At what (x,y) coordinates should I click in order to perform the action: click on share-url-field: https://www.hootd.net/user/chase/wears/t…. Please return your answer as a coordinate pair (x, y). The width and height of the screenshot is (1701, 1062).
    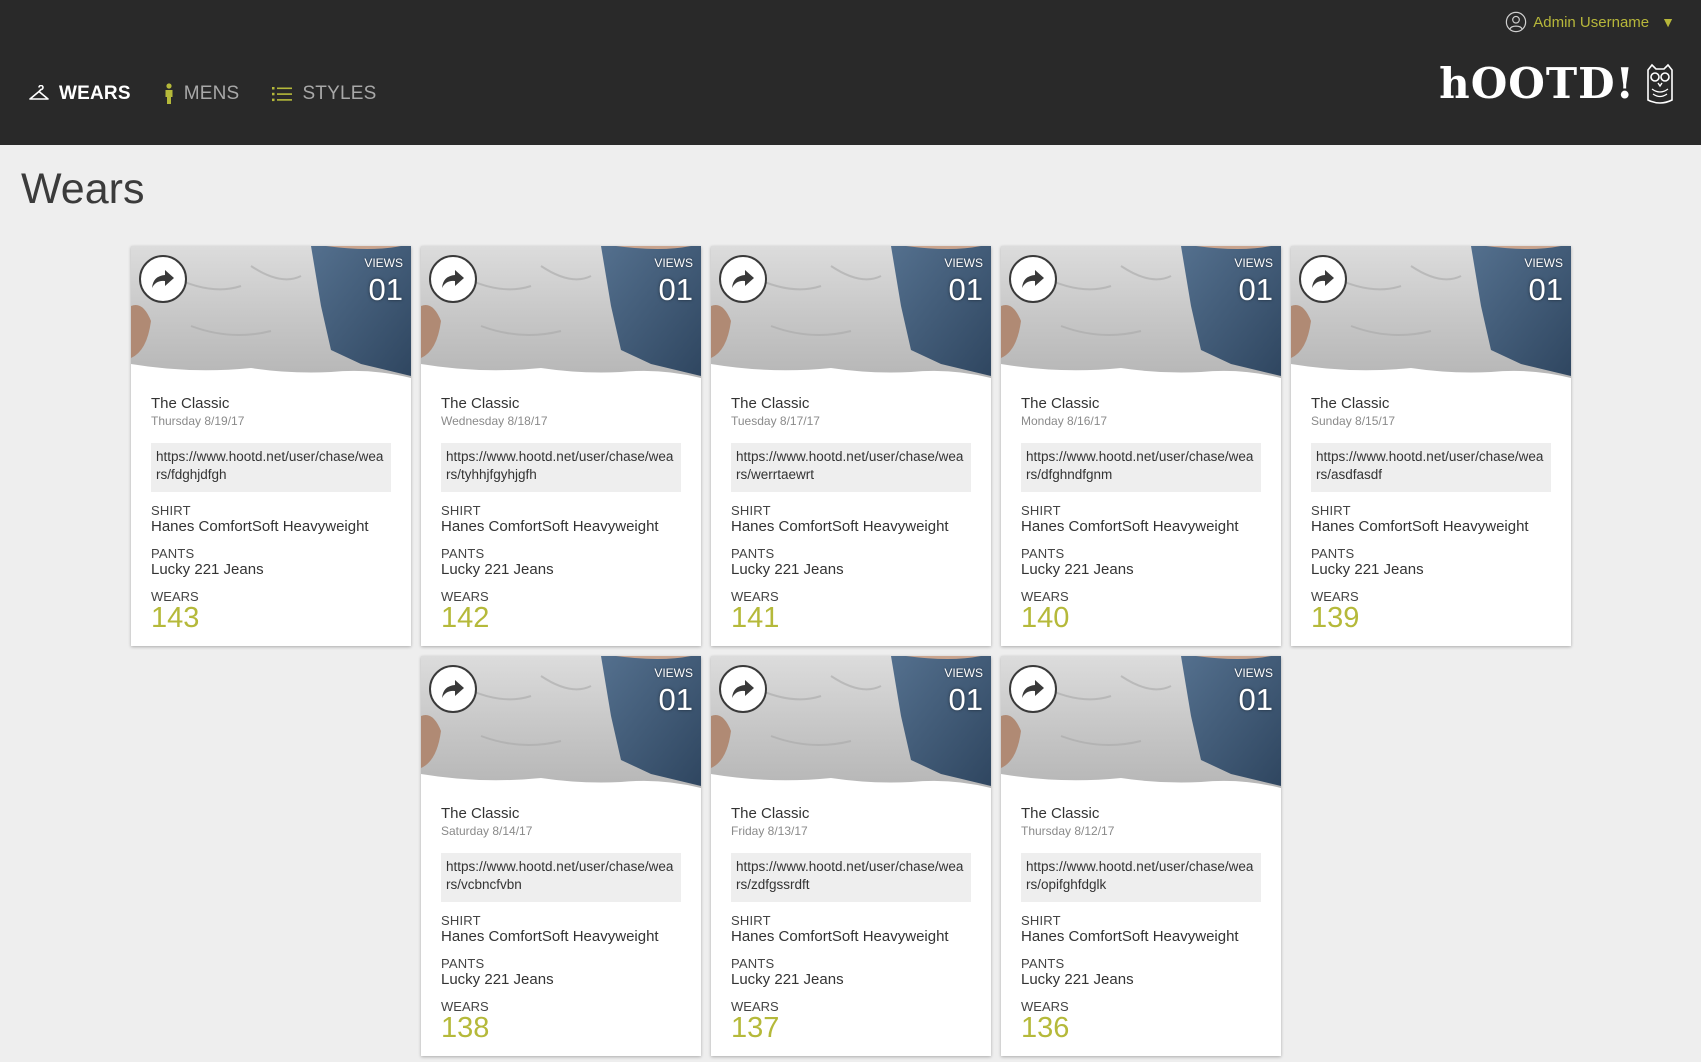
    Looking at the image, I should click on (561, 467).